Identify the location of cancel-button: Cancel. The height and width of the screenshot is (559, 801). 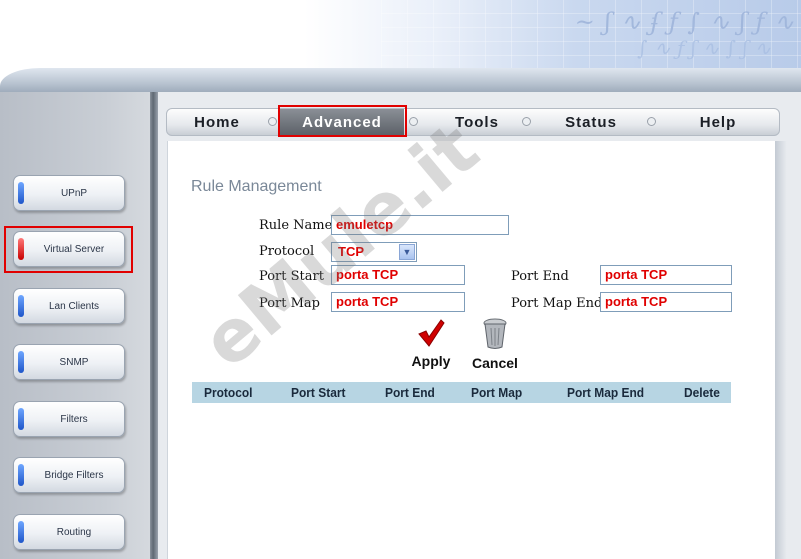
(495, 344).